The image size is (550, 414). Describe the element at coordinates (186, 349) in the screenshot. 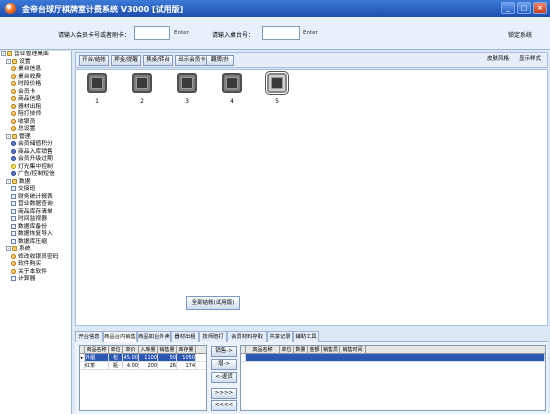

I see `col-stock: 库存量` at that location.